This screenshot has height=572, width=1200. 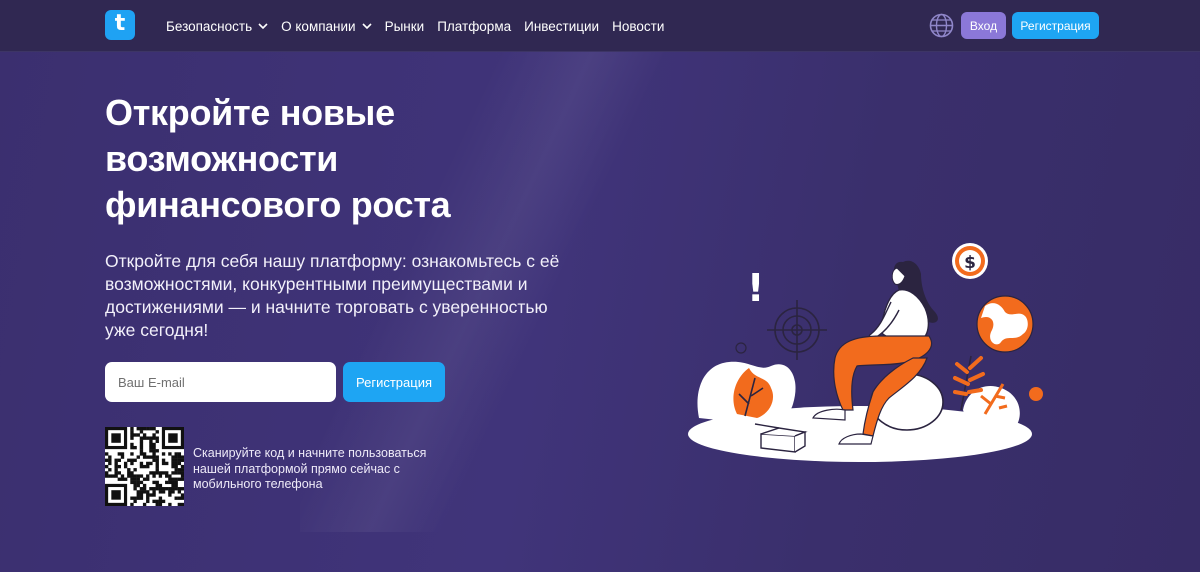 What do you see at coordinates (970, 263) in the screenshot?
I see `coin-symbol: $` at bounding box center [970, 263].